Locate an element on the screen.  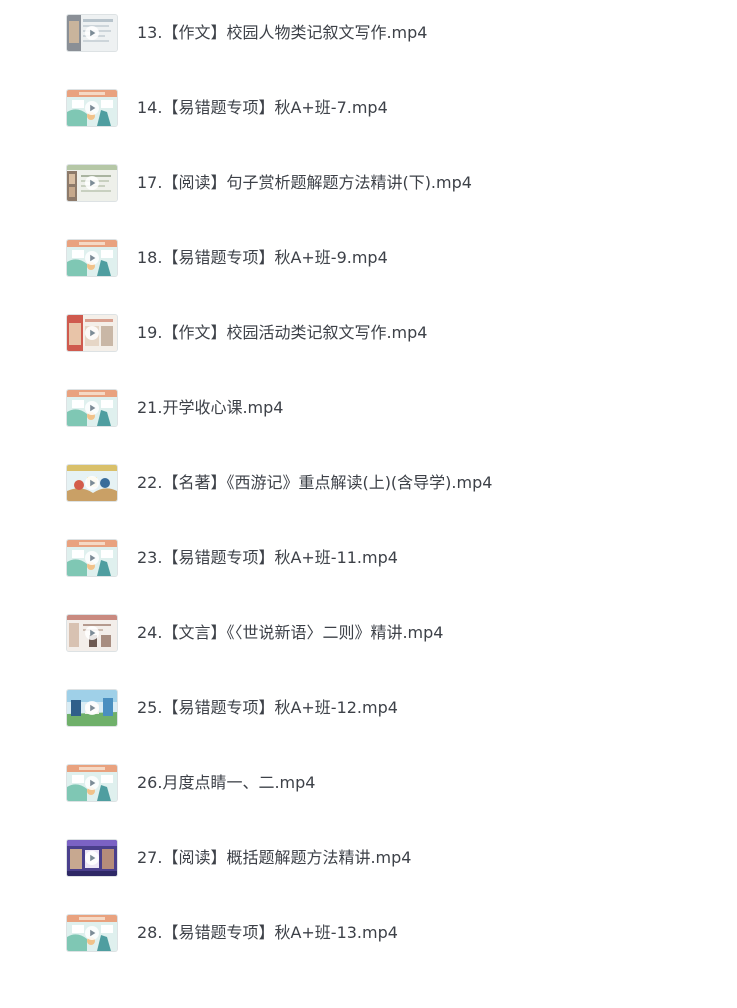
file-name: 22.【名著】《西游记》重点解读(上)(含导学).mp4 is located at coordinates (314, 483).